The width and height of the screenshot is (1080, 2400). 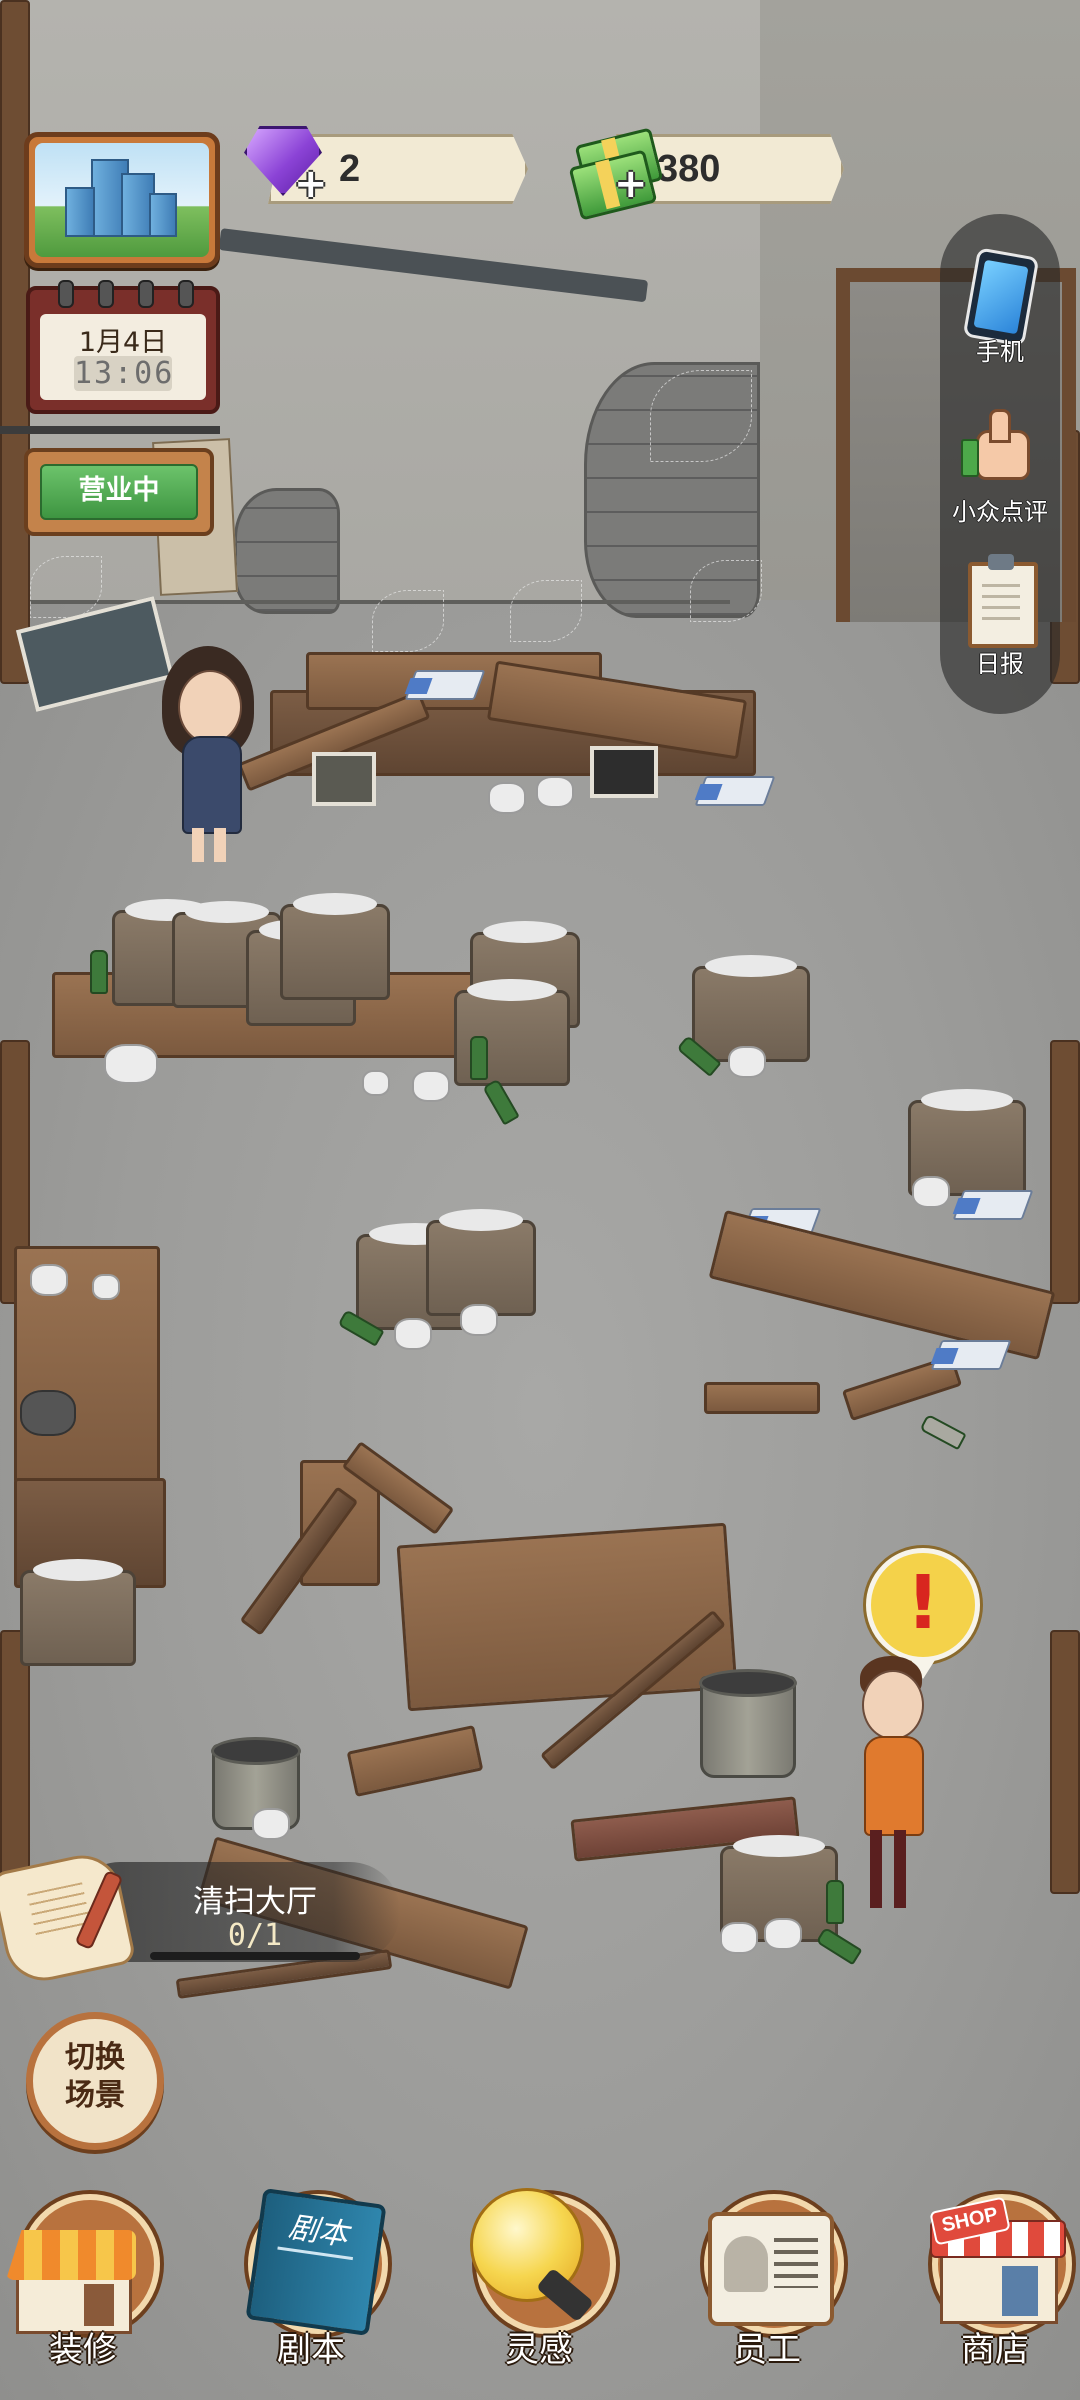 I want to click on nav-label: 商店, so click(x=995, y=2350).